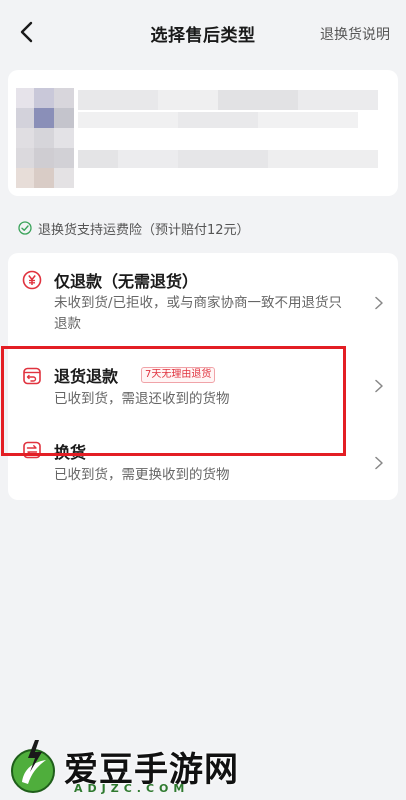 The image size is (406, 800). What do you see at coordinates (178, 375) in the screenshot?
I see `seven-day-return-badge: 7天无理由退货` at bounding box center [178, 375].